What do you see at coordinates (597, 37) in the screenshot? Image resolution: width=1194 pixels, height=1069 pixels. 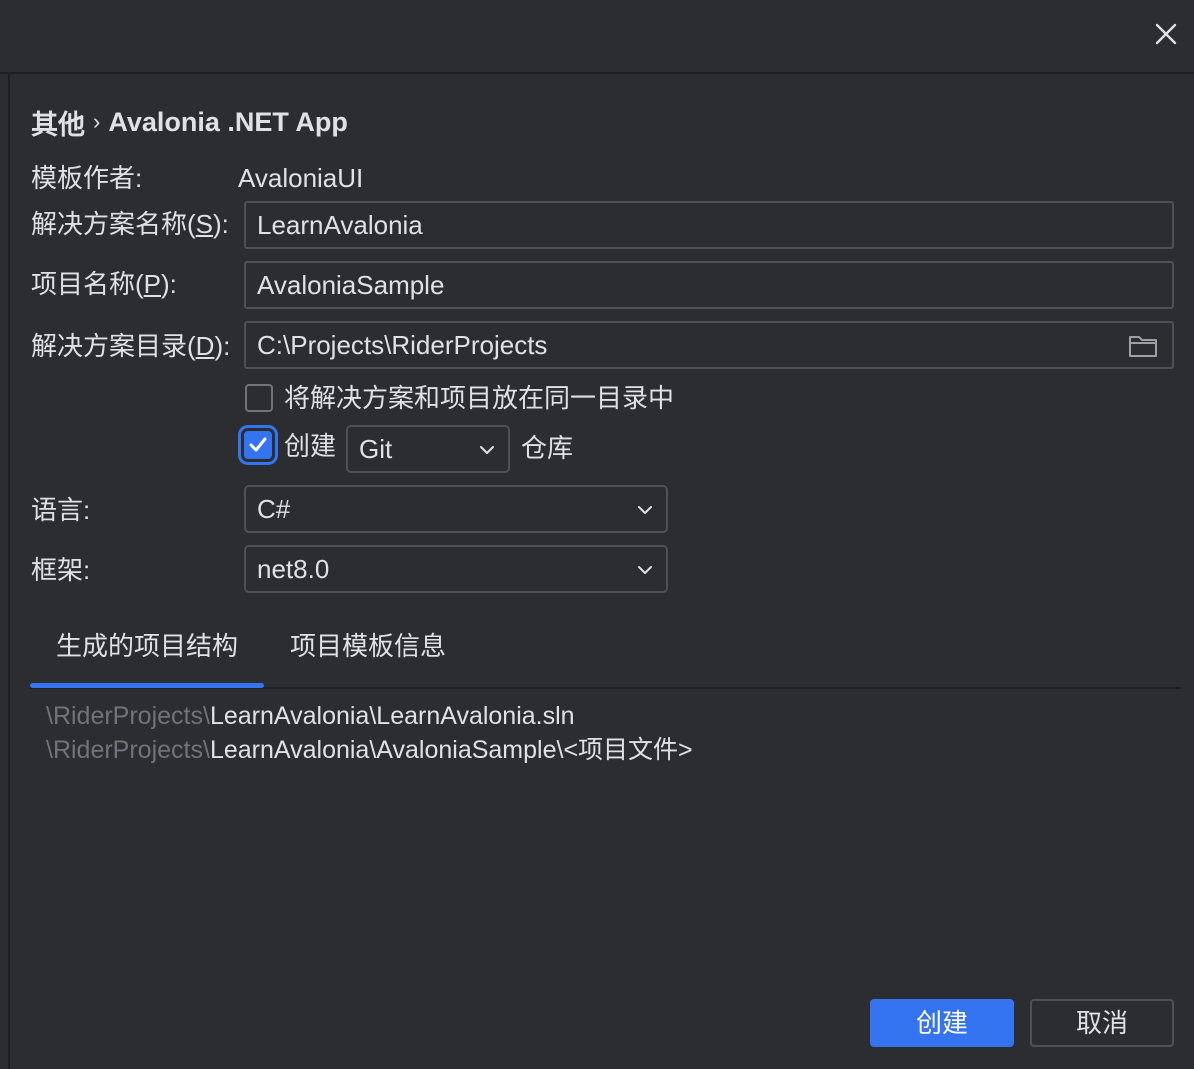 I see `dialog-title-bar` at bounding box center [597, 37].